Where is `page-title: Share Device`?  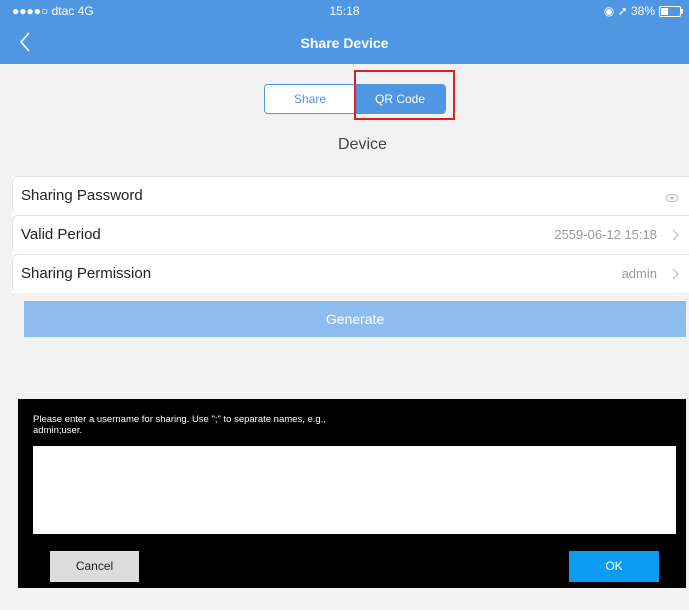 page-title: Share Device is located at coordinates (344, 43).